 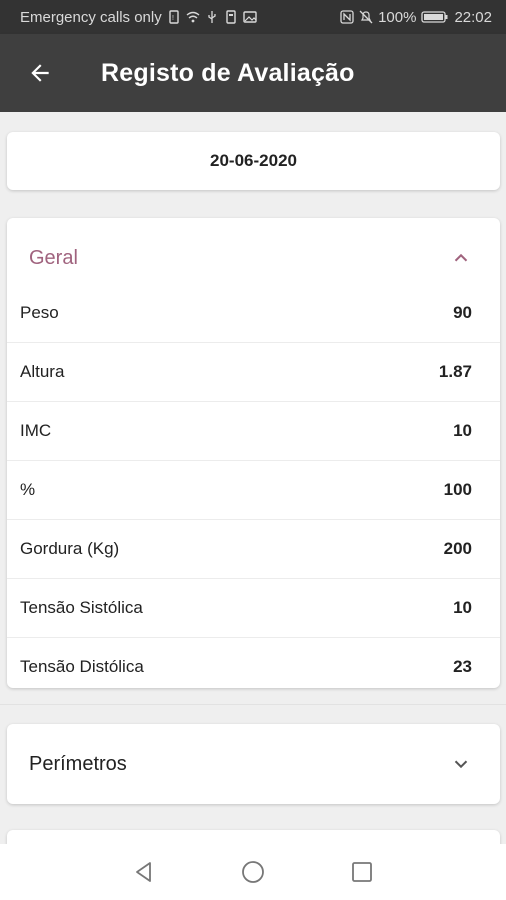 What do you see at coordinates (253, 313) in the screenshot?
I see `row-peso: Peso 90` at bounding box center [253, 313].